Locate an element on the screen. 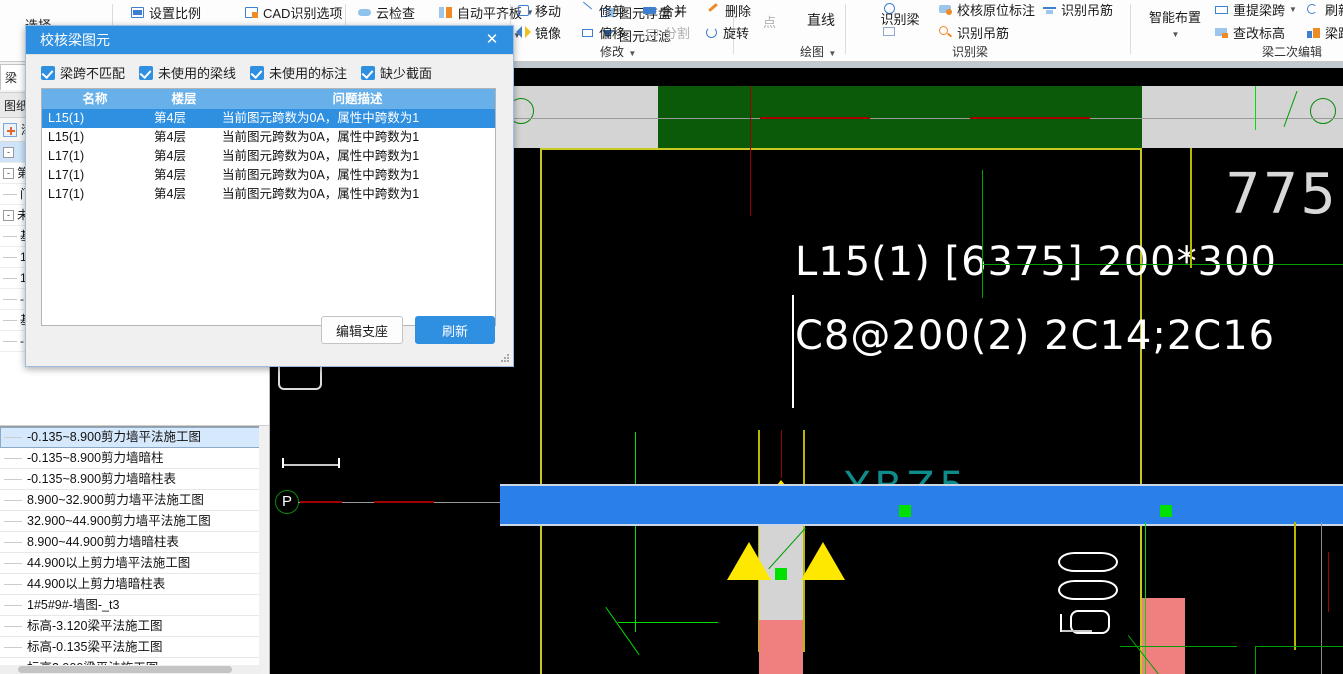  column-edge-right is located at coordinates (804, 541).